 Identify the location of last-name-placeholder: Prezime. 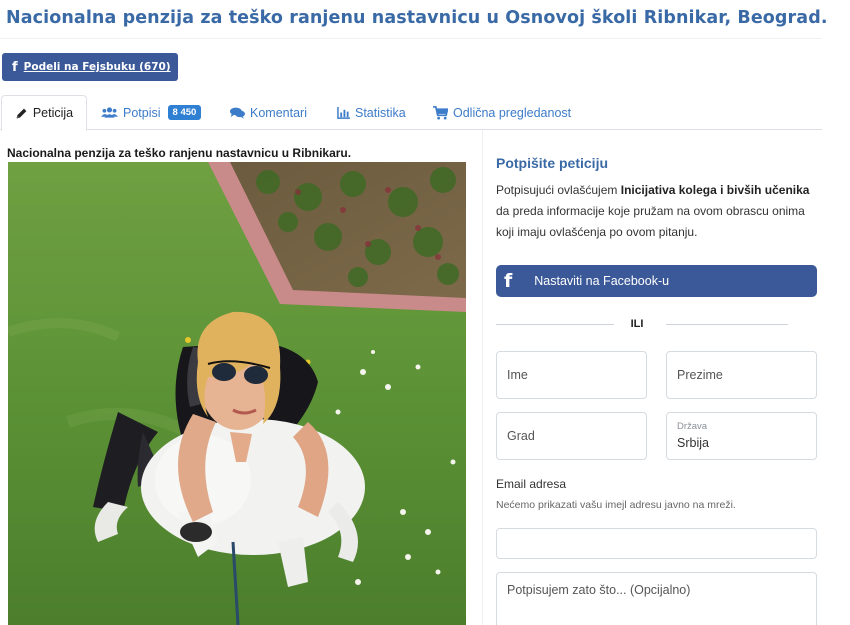
(700, 375).